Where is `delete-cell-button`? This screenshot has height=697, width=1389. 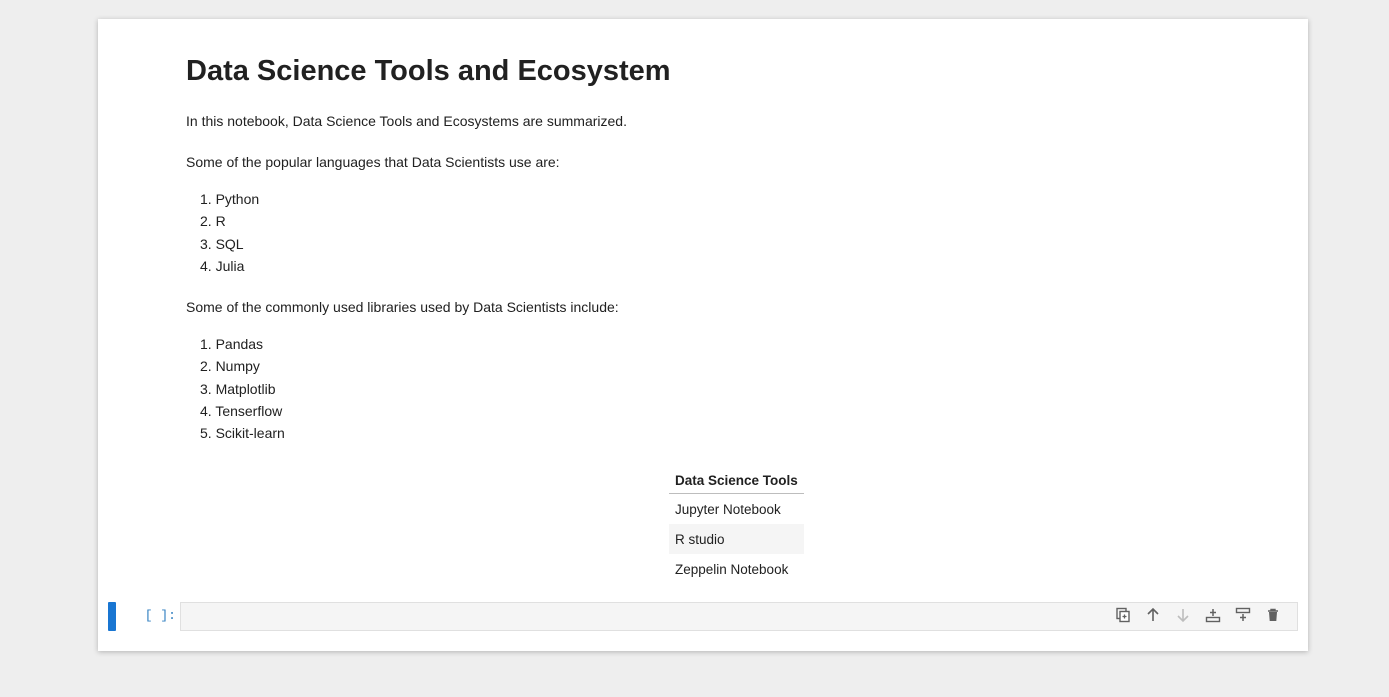 delete-cell-button is located at coordinates (1273, 617).